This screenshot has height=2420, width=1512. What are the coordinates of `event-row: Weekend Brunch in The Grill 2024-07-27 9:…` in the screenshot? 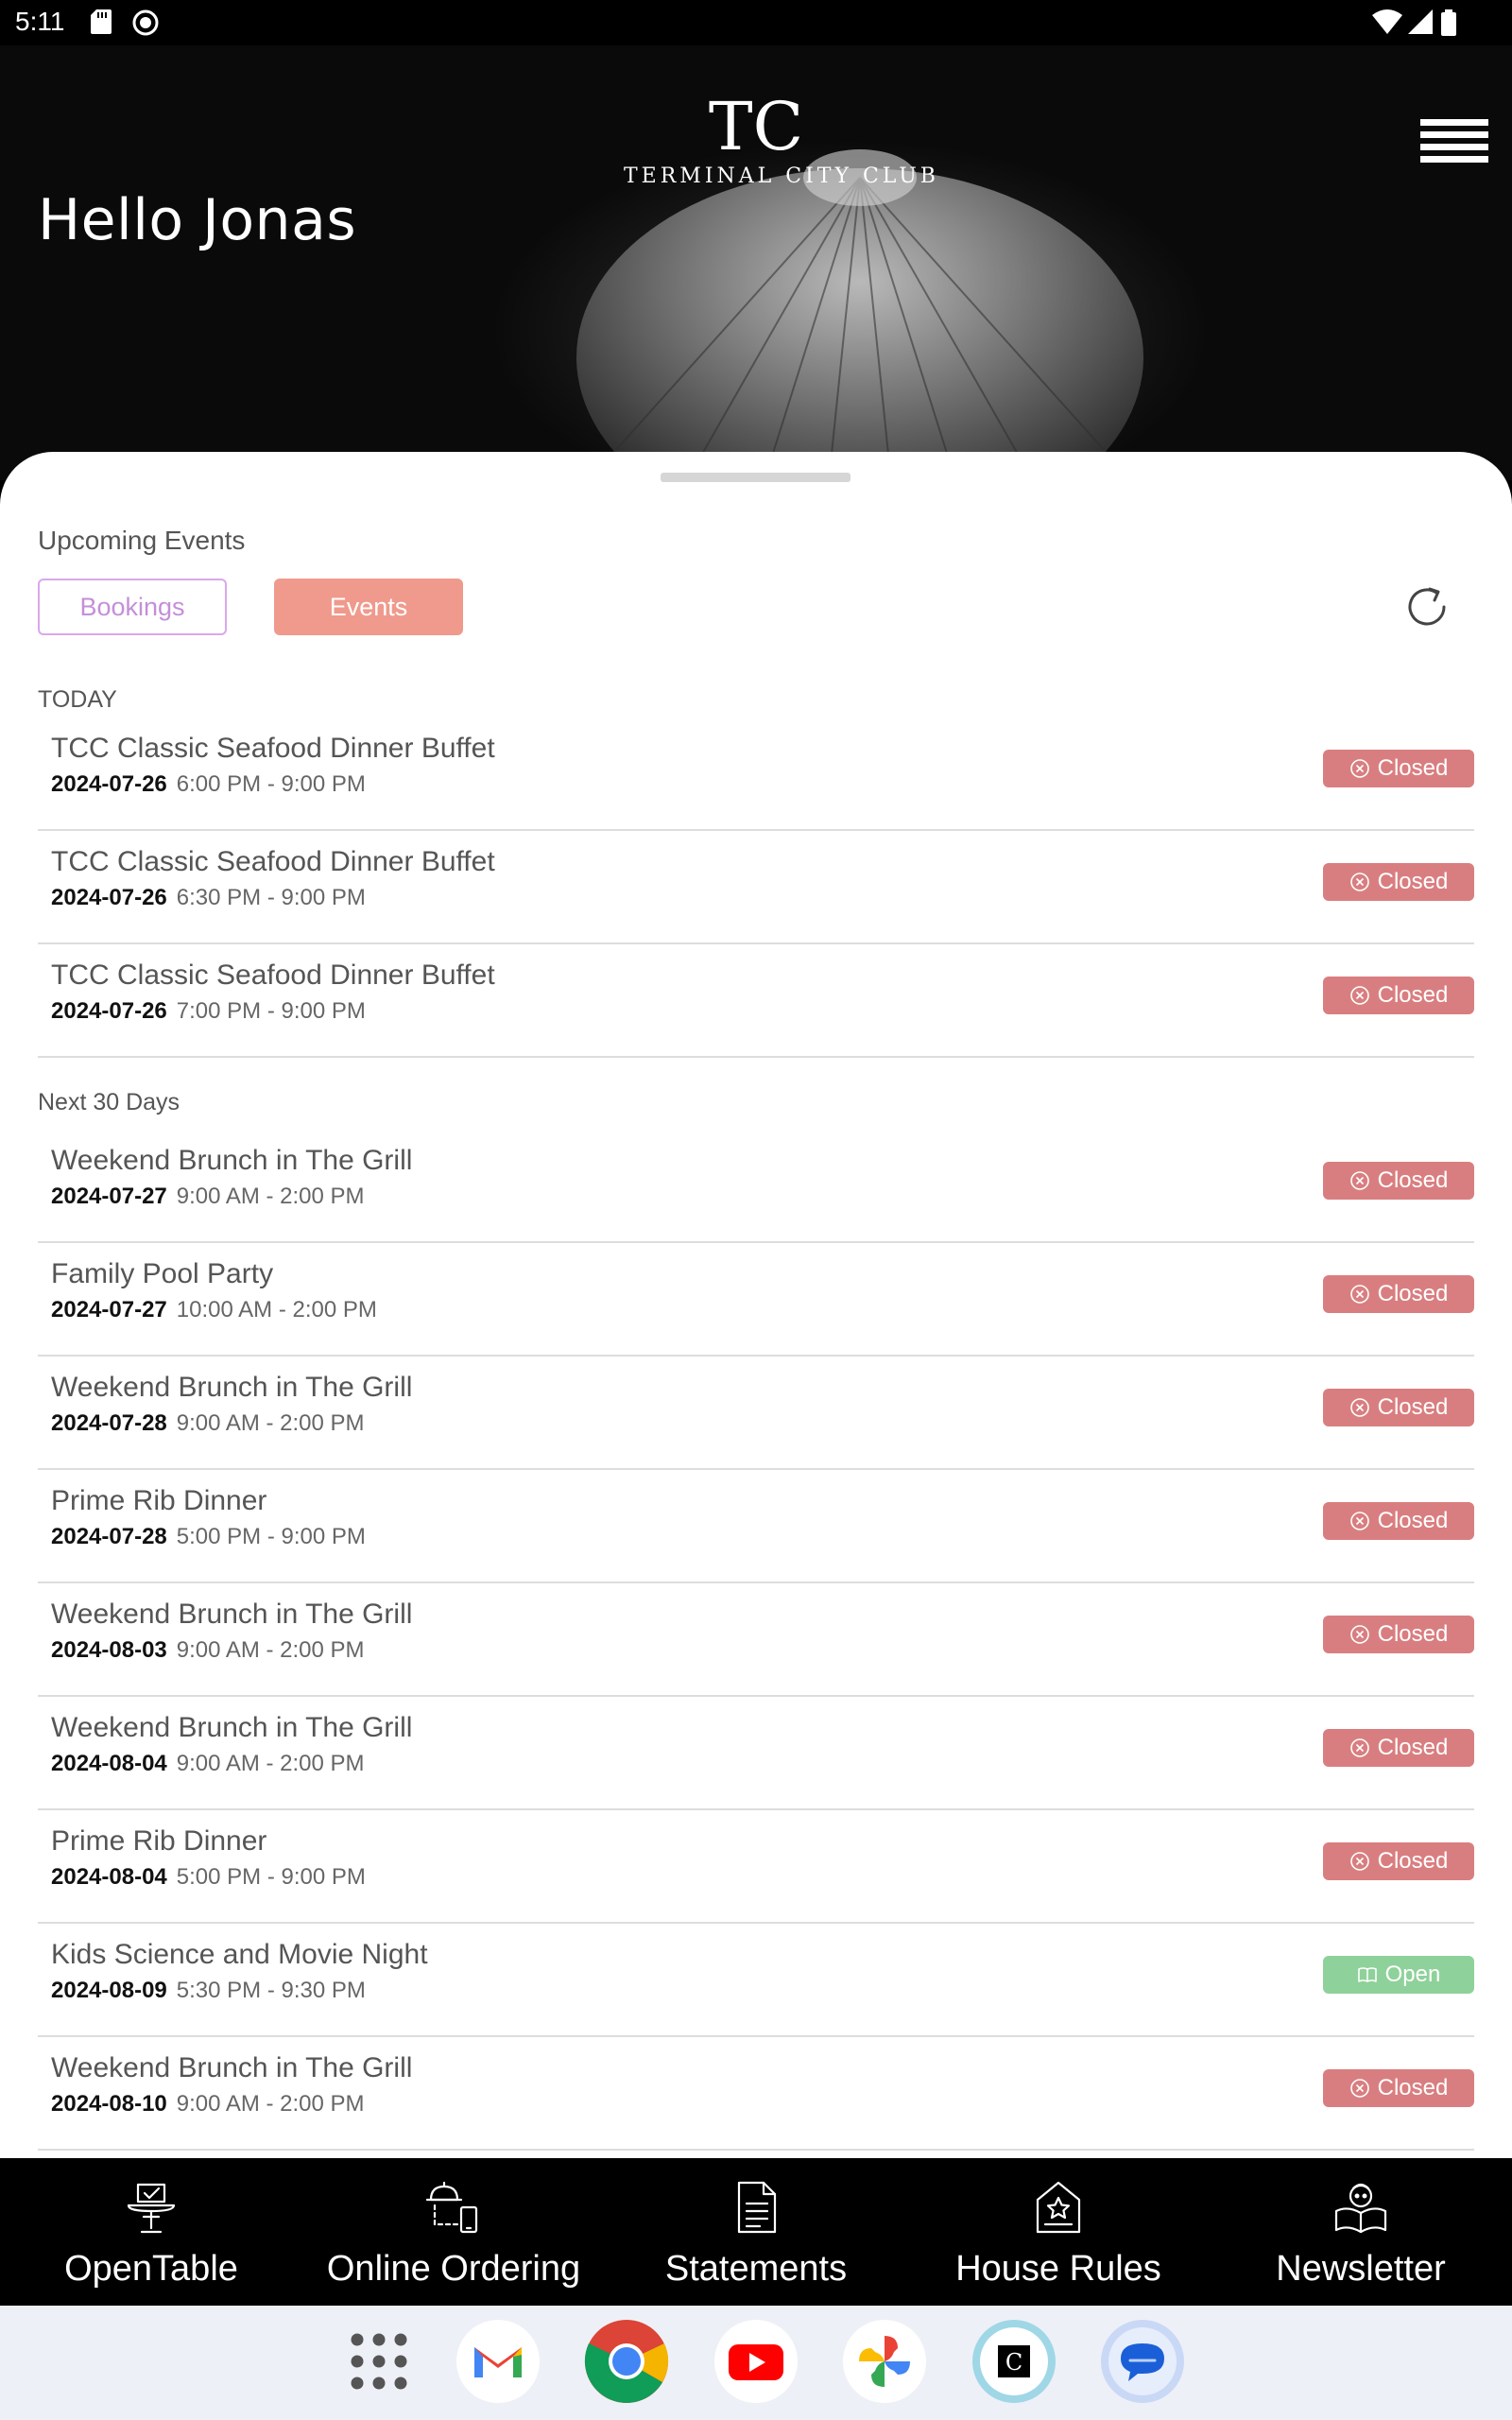 It's located at (756, 1186).